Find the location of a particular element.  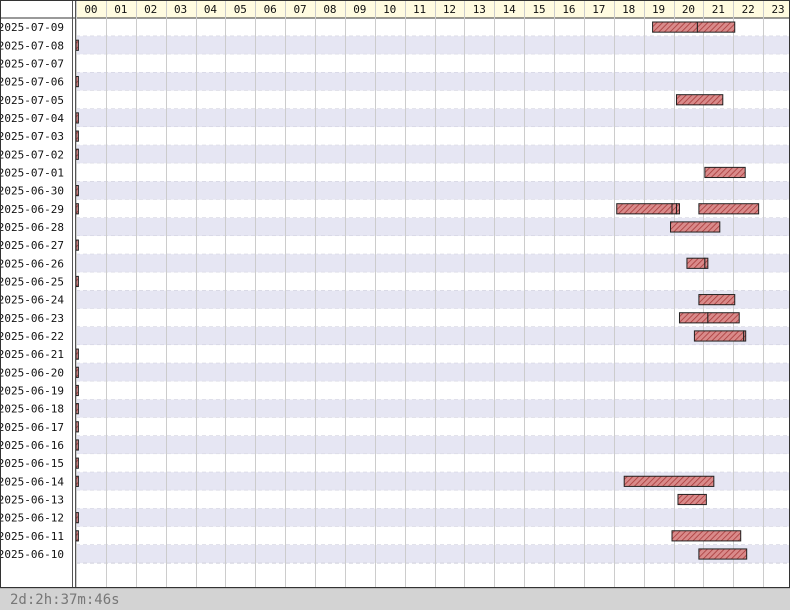

hour-tick-label: 00 is located at coordinates (90, 9).